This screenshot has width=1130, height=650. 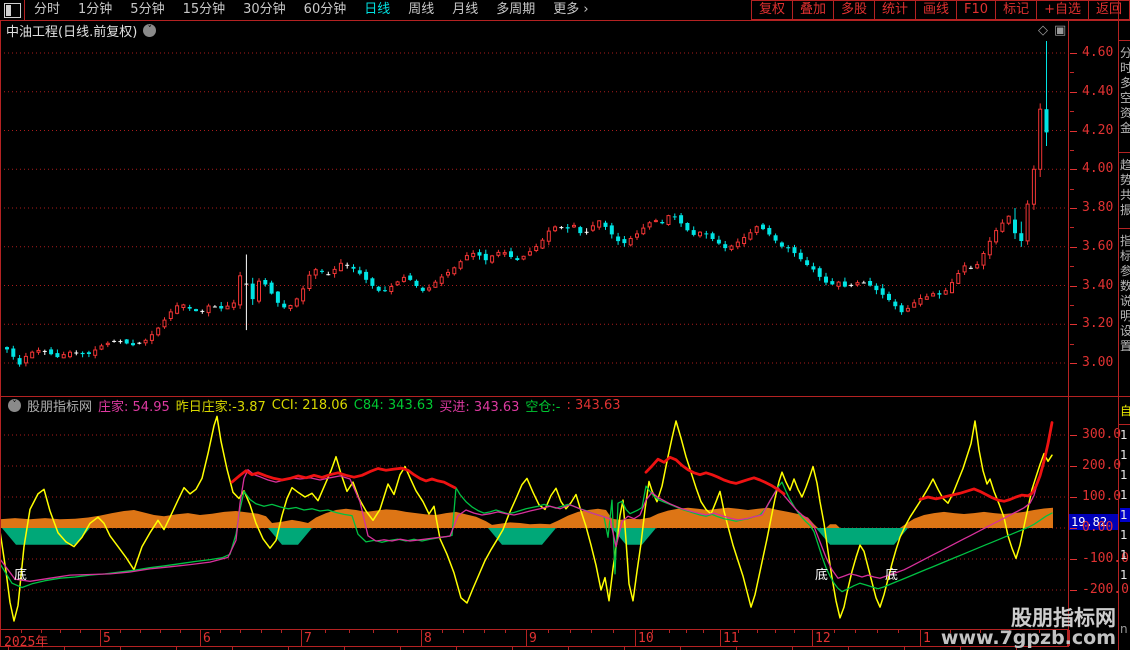 I want to click on indicator-header-item: 买进: 343.63, so click(x=479, y=407).